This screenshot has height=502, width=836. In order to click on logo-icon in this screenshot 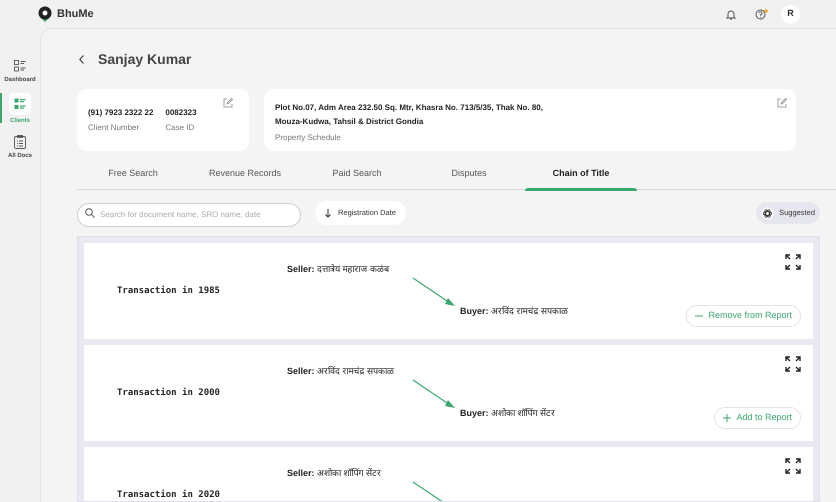, I will do `click(45, 14)`.